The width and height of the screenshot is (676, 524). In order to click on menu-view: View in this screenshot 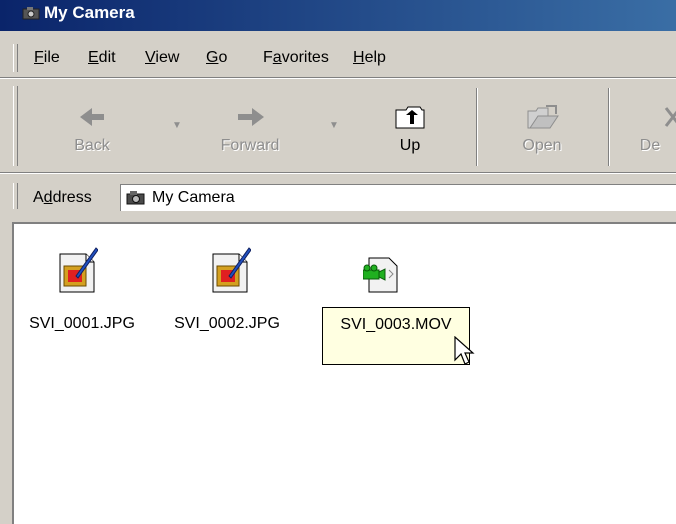, I will do `click(162, 58)`.